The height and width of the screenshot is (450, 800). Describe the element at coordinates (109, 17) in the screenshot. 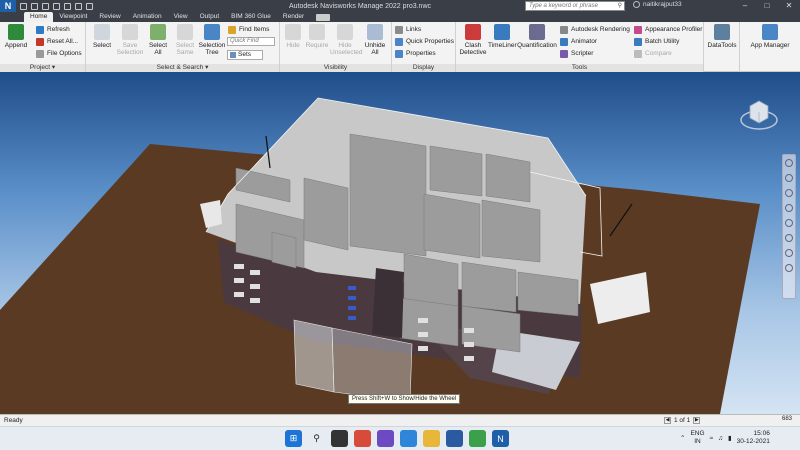

I see `tab-review: Review` at that location.